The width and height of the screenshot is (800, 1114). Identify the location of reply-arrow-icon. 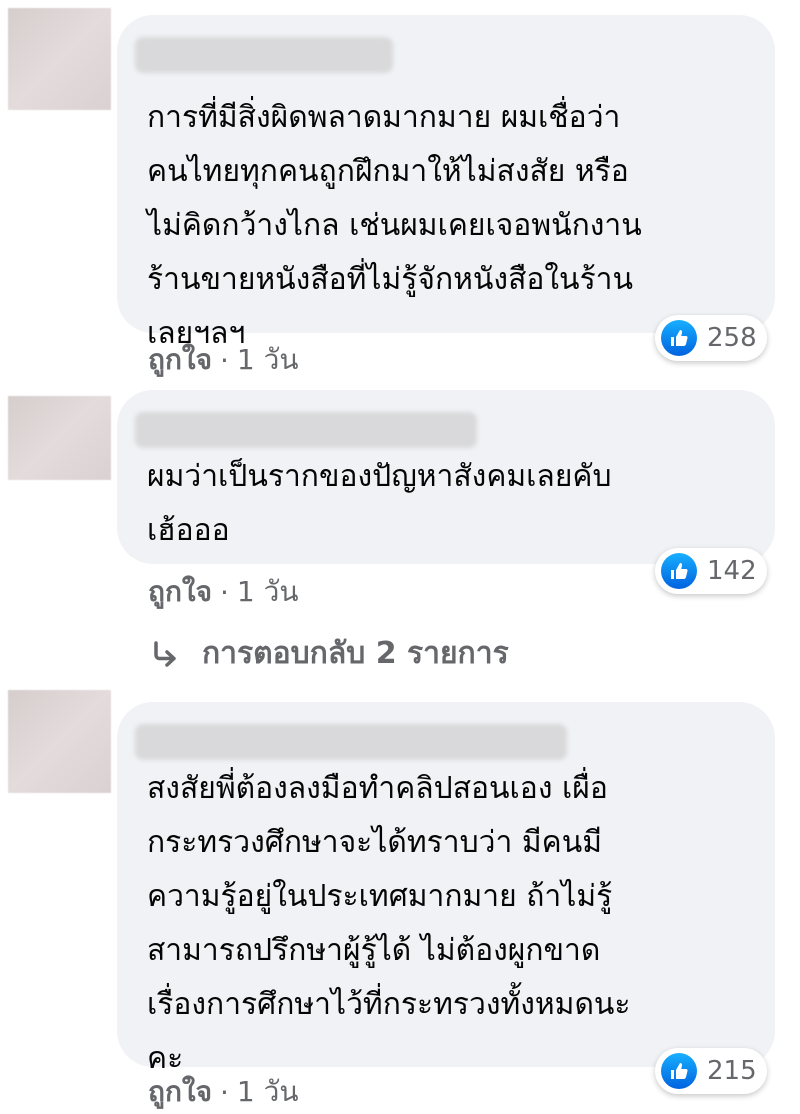
(165, 654).